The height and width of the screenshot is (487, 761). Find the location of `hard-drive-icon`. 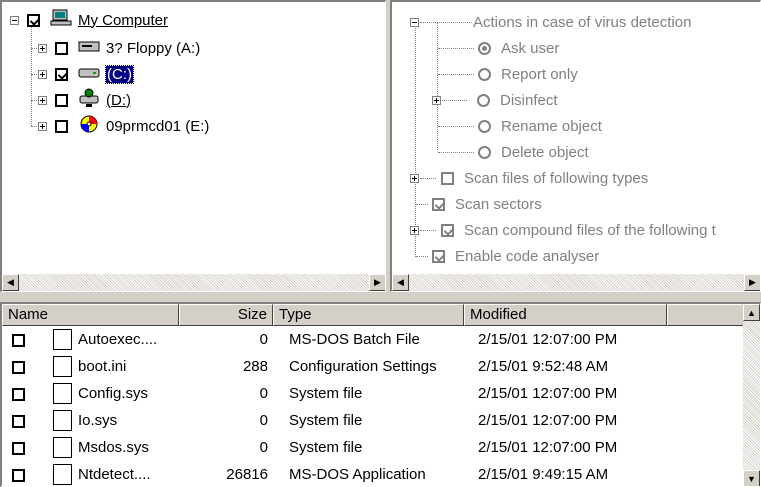

hard-drive-icon is located at coordinates (89, 74).